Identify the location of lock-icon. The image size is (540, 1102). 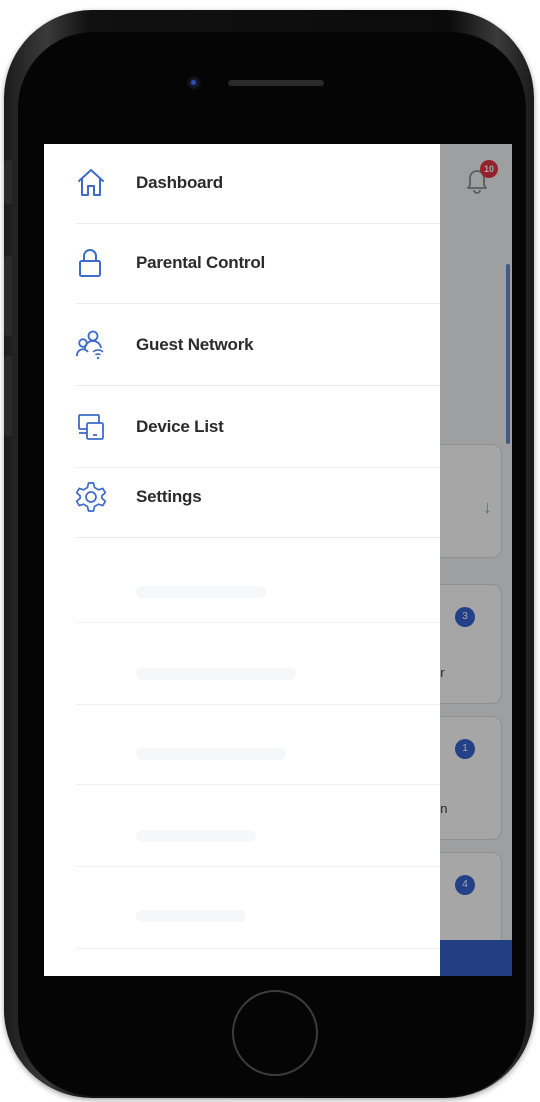
(90, 263).